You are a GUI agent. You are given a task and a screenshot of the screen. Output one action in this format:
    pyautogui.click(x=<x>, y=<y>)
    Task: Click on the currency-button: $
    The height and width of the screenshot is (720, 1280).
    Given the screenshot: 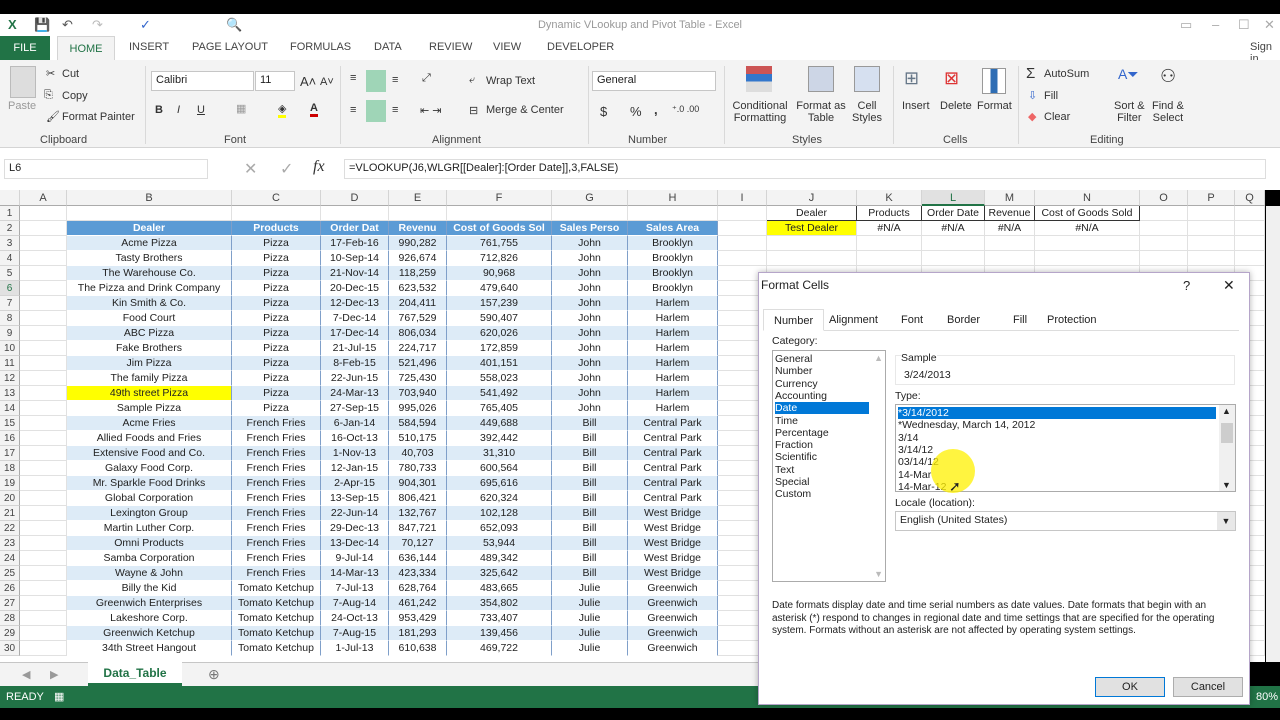 What is the action you would take?
    pyautogui.click(x=603, y=111)
    